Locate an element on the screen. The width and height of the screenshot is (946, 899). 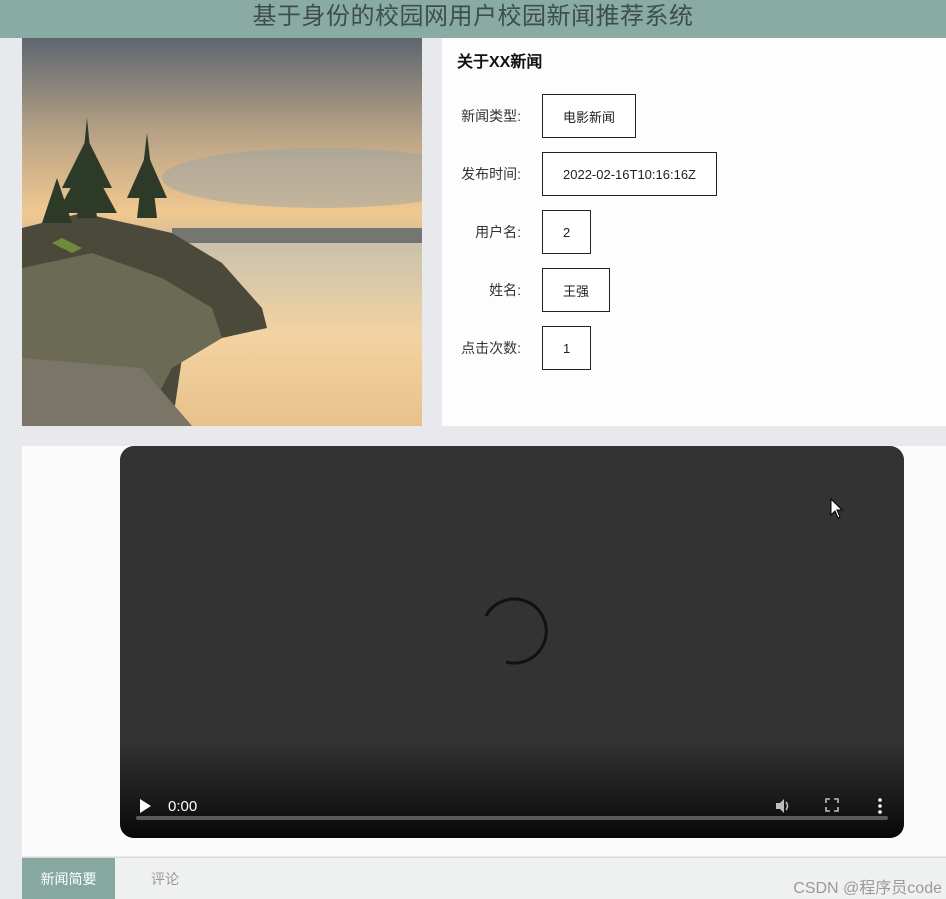
loading-spinner-icon is located at coordinates (516, 631).